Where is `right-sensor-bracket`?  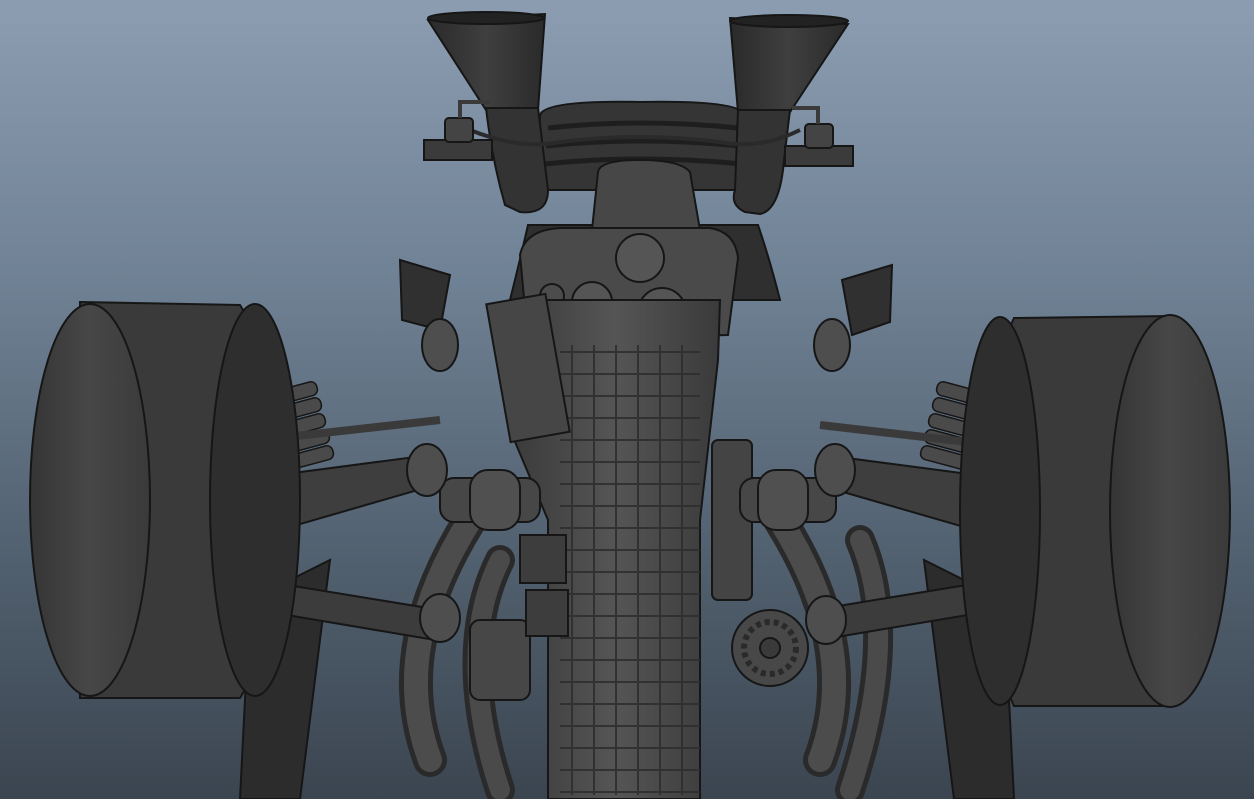 right-sensor-bracket is located at coordinates (819, 136).